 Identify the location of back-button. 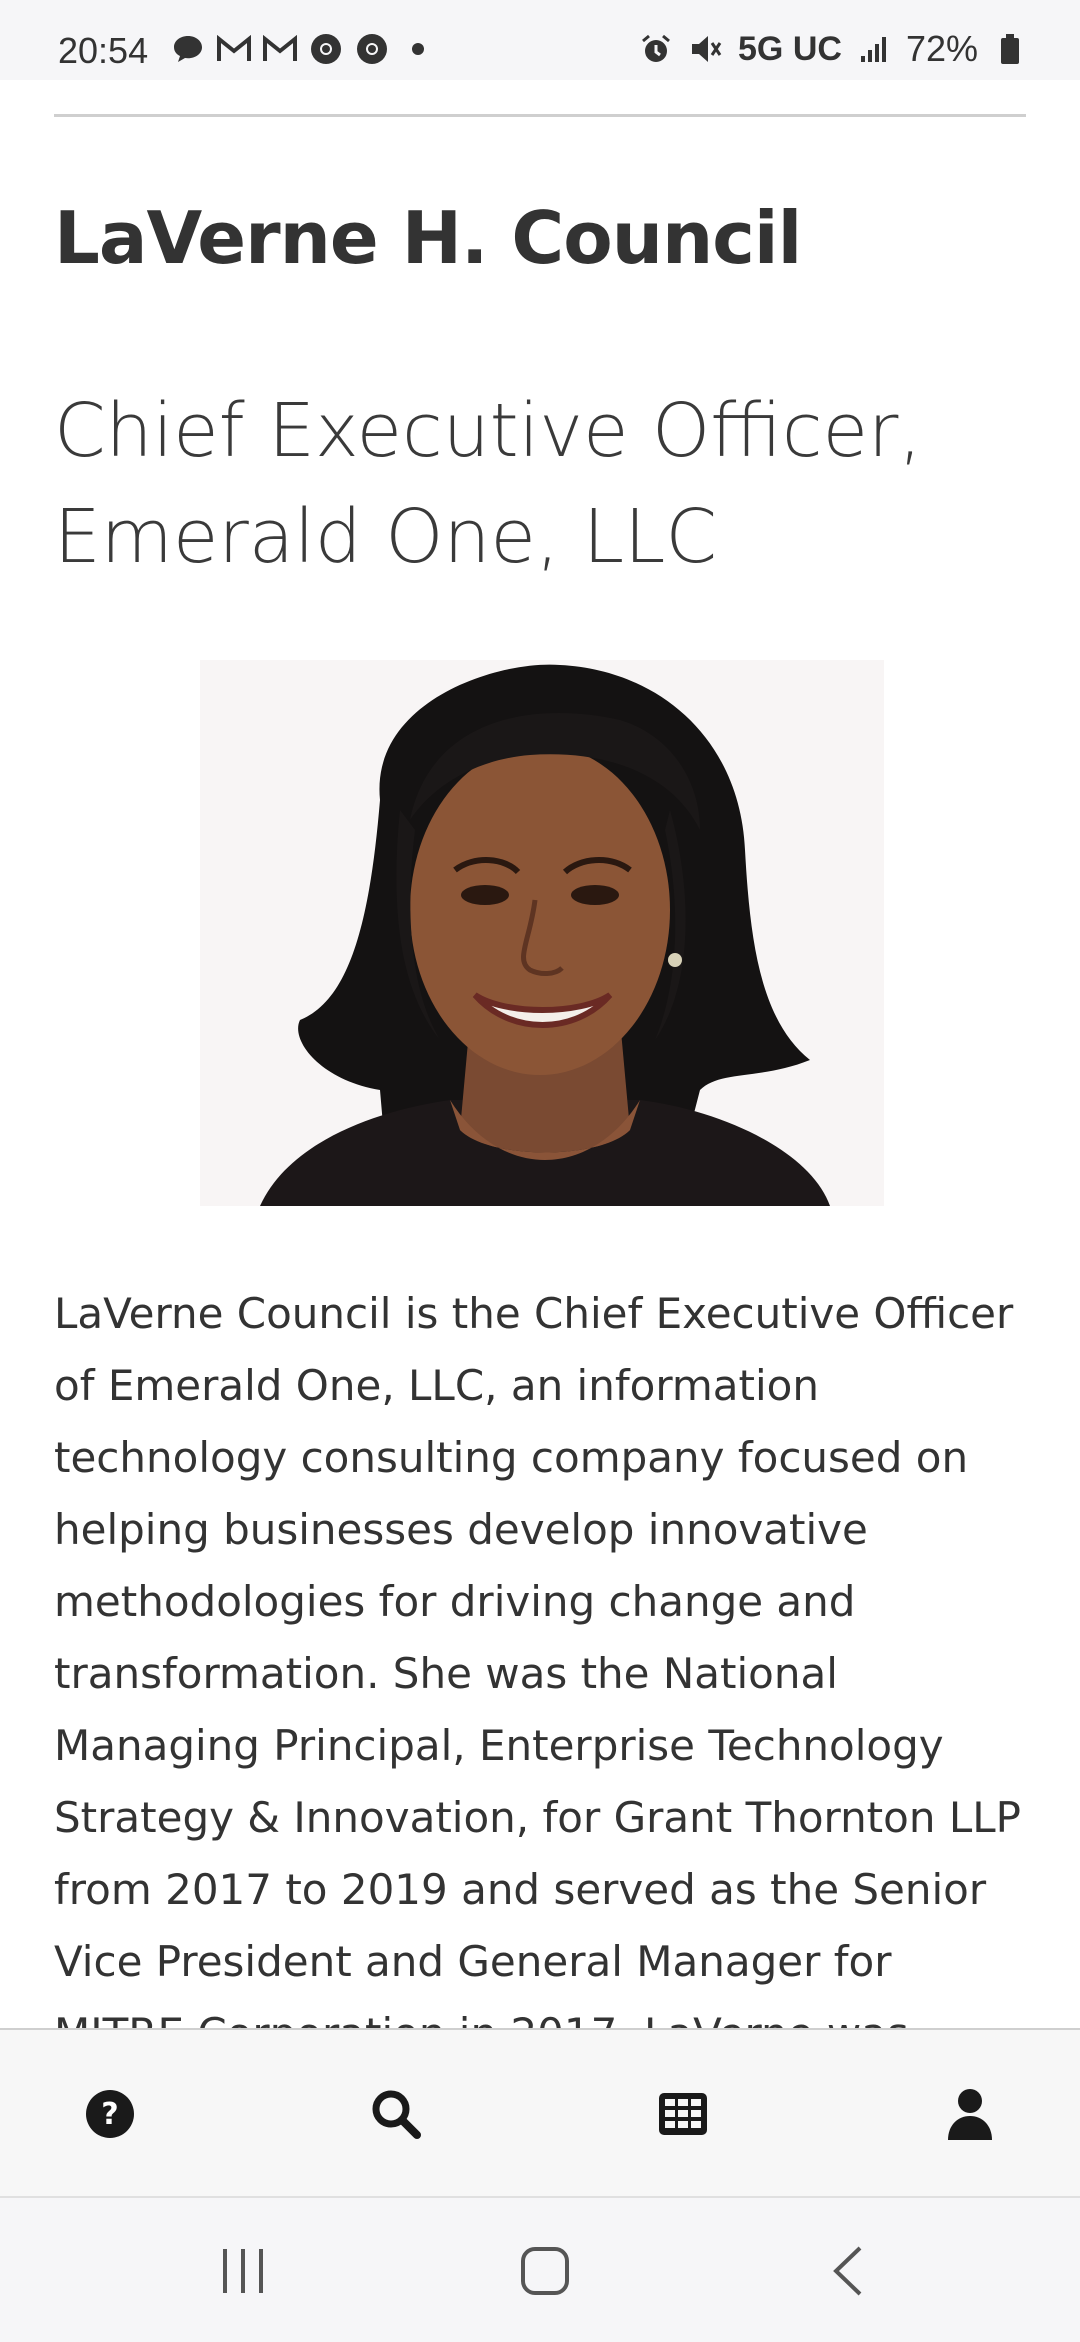
(848, 2273).